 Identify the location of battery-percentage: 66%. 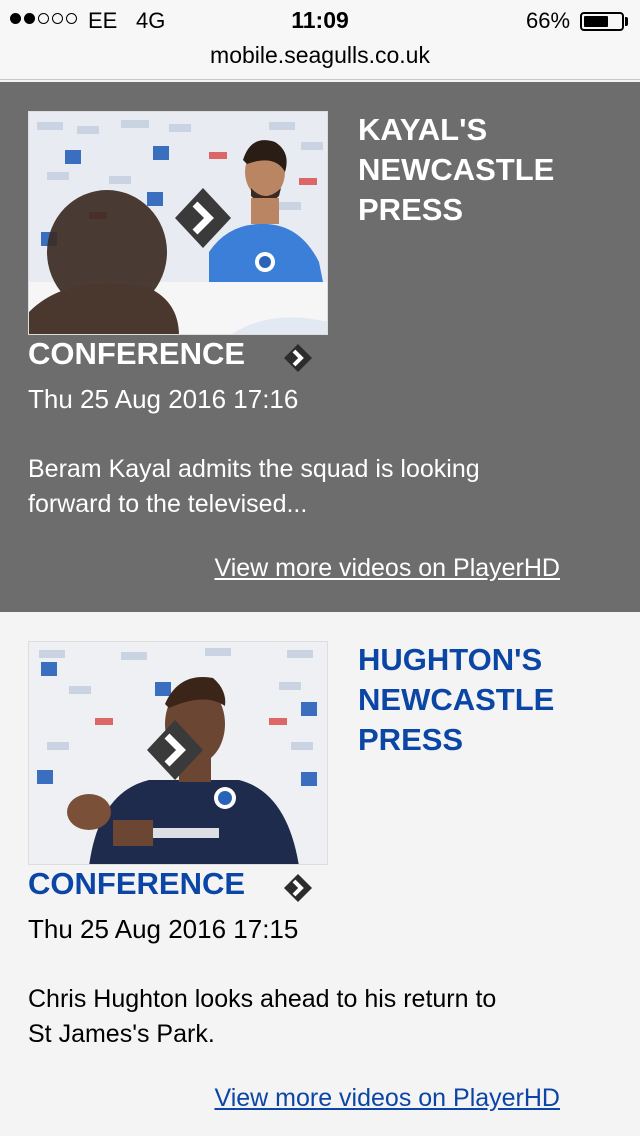
(548, 20).